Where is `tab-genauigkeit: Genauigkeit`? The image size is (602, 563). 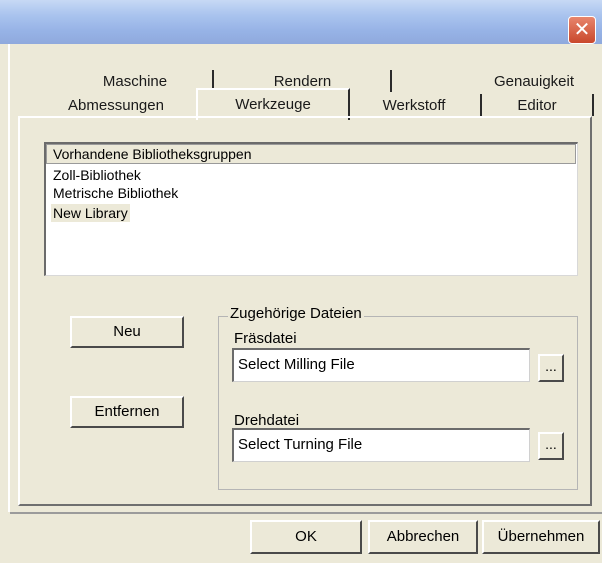 tab-genauigkeit: Genauigkeit is located at coordinates (494, 82).